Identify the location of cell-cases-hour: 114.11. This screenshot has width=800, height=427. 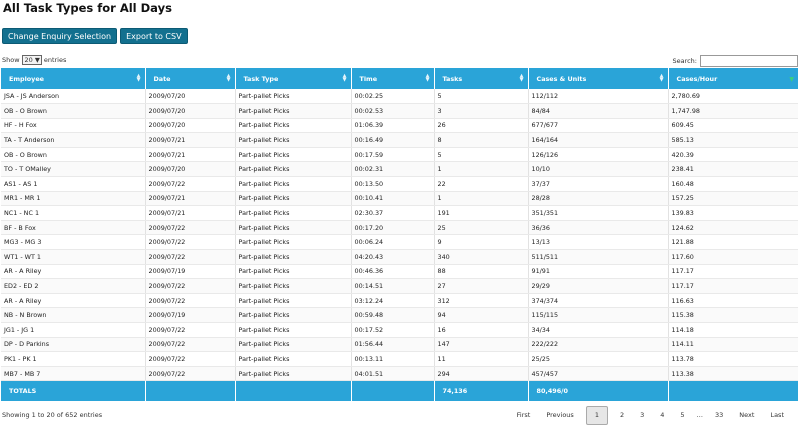
(733, 345).